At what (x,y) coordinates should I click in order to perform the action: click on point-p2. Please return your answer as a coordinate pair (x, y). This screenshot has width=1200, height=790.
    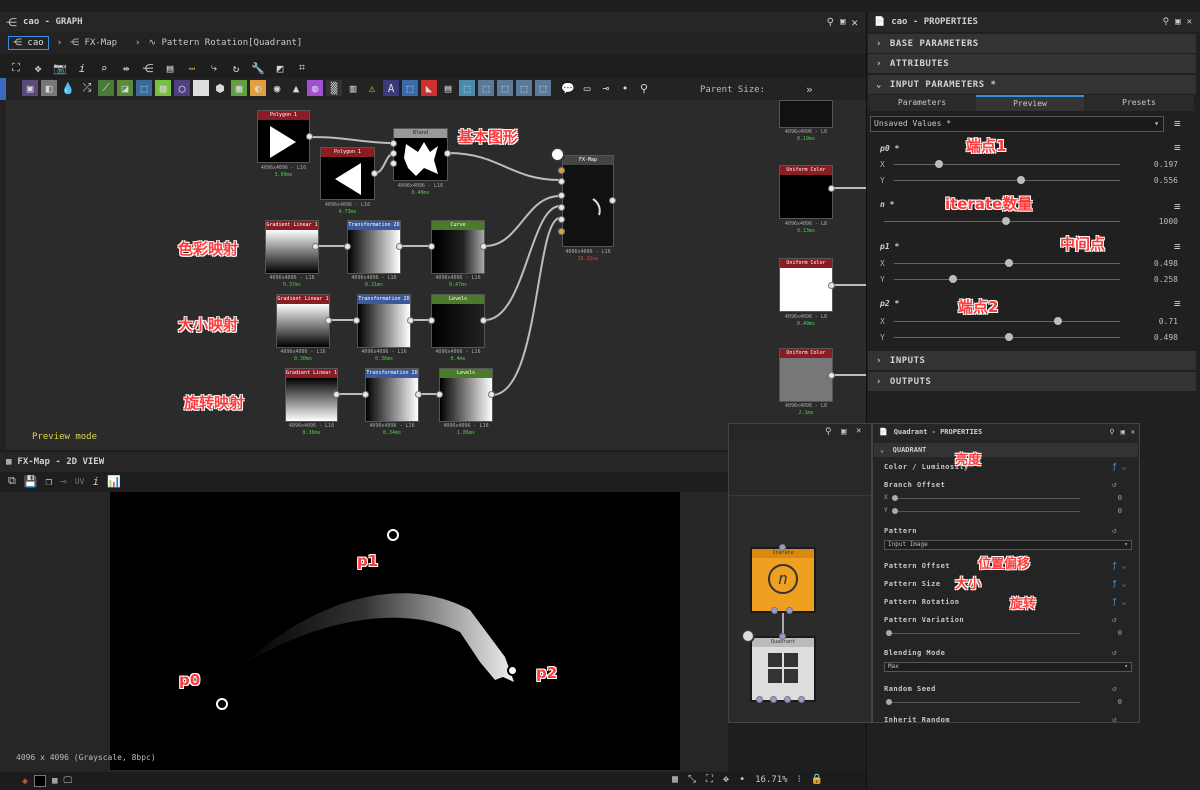
    Looking at the image, I should click on (512, 670).